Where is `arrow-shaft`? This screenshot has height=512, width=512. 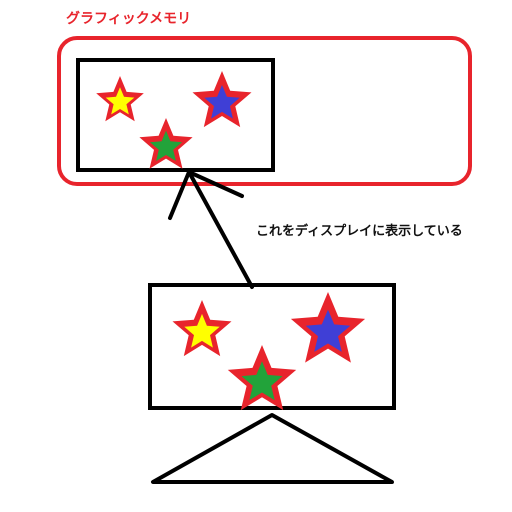
arrow-shaft is located at coordinates (220, 229).